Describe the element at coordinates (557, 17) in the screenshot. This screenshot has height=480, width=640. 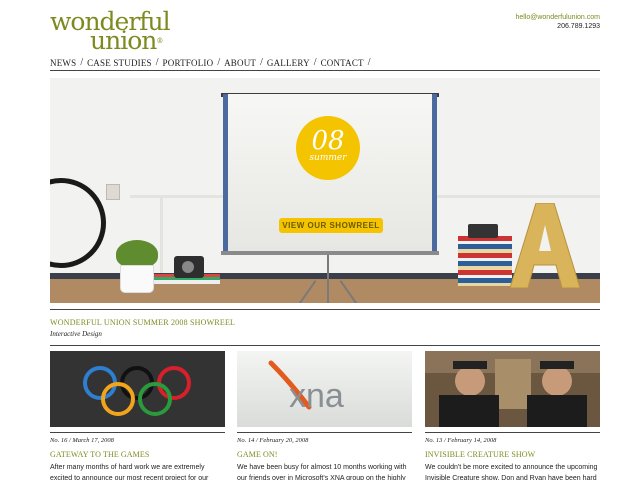
I see `email-link: hello@wonderfulunion.com` at that location.